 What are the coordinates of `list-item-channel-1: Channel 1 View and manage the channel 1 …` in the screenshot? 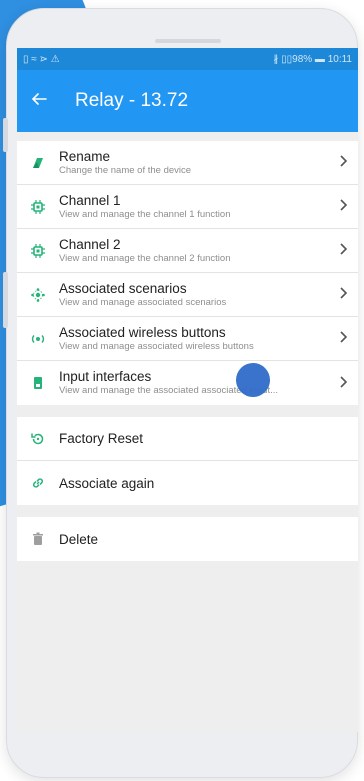 It's located at (187, 207).